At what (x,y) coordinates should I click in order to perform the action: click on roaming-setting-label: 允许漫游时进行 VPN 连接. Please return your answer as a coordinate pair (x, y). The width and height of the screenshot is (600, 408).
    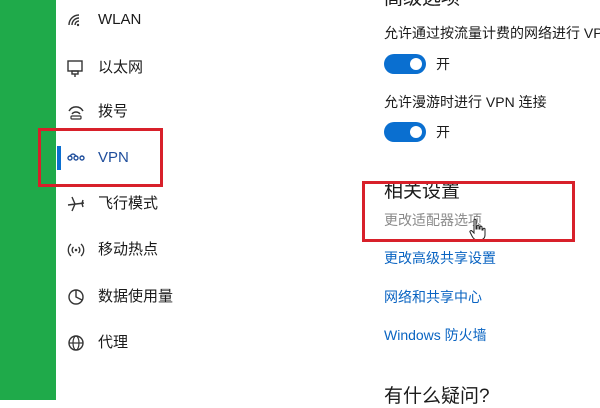
    Looking at the image, I should click on (465, 102).